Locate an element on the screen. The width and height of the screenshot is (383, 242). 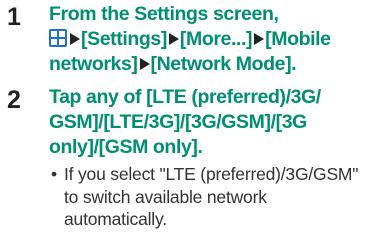
step-number: 1 is located at coordinates (14, 17).